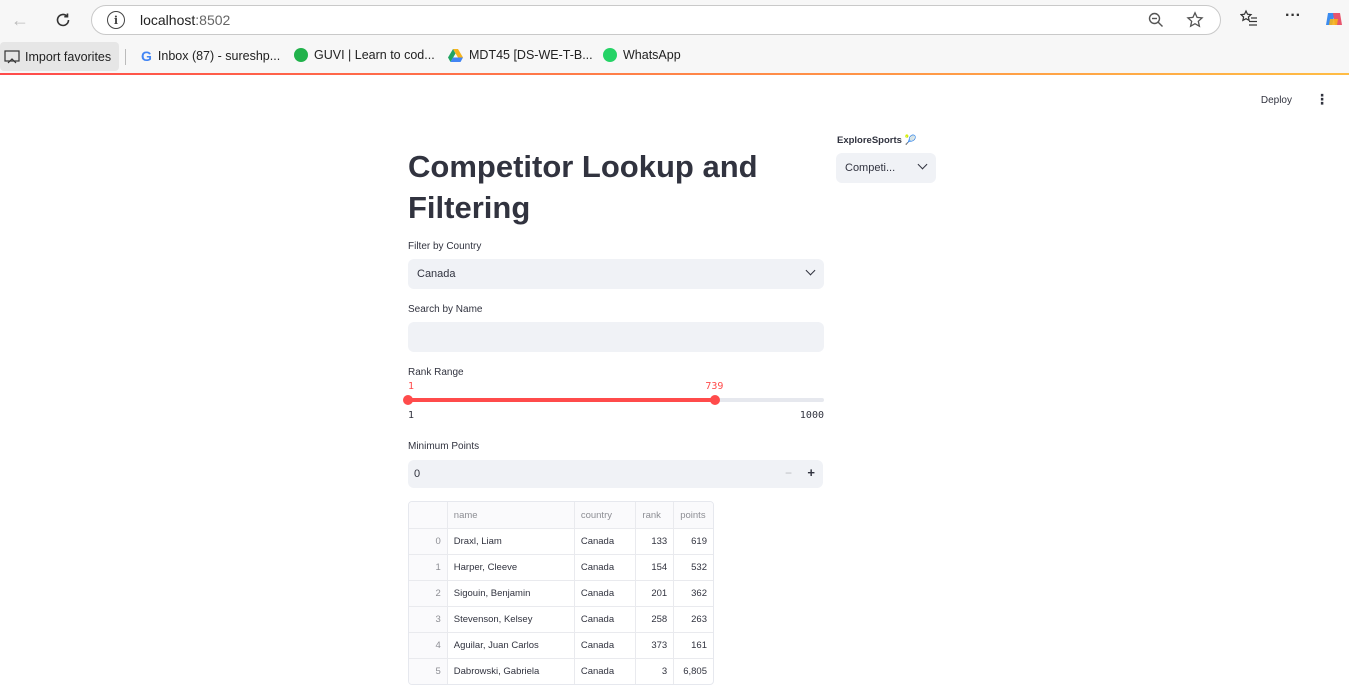 This screenshot has height=685, width=1349. Describe the element at coordinates (788, 473) in the screenshot. I see `decrement-button: −` at that location.